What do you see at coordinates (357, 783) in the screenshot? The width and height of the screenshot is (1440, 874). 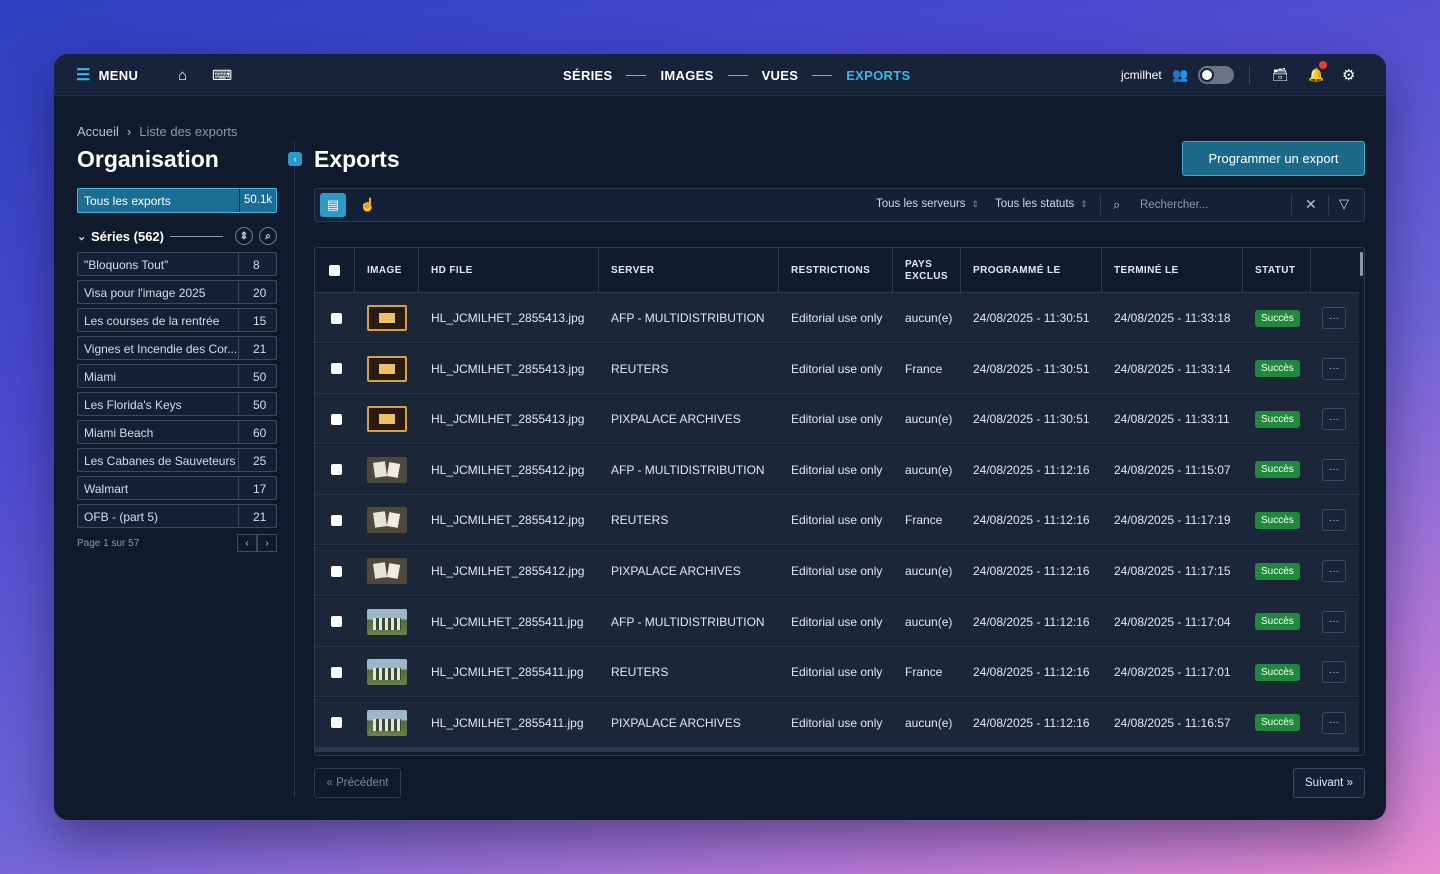 I see `previous-button: « Précédent` at bounding box center [357, 783].